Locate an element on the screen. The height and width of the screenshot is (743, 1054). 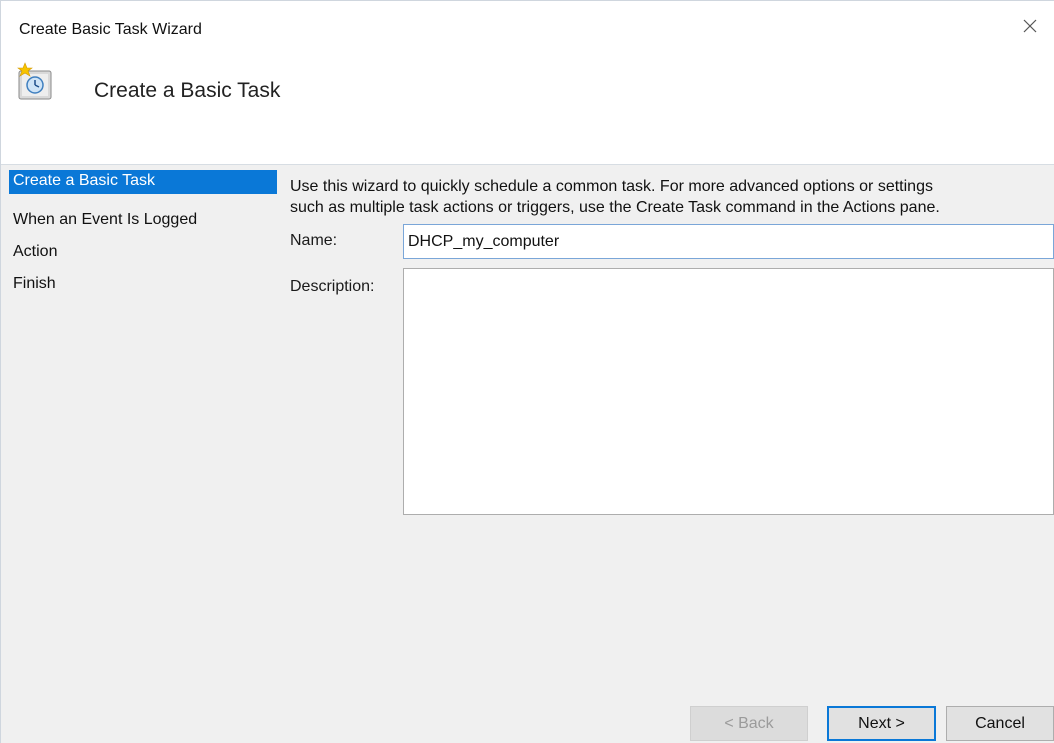
title-bar: Create Basic Task Wizard is located at coordinates (527, 27).